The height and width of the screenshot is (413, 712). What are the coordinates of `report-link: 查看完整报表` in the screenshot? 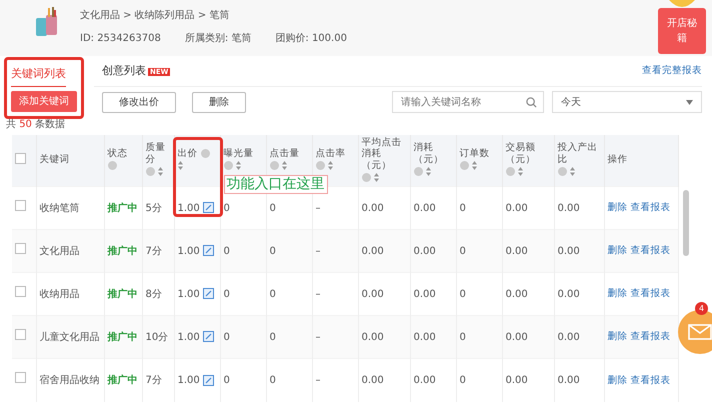 It's located at (672, 71).